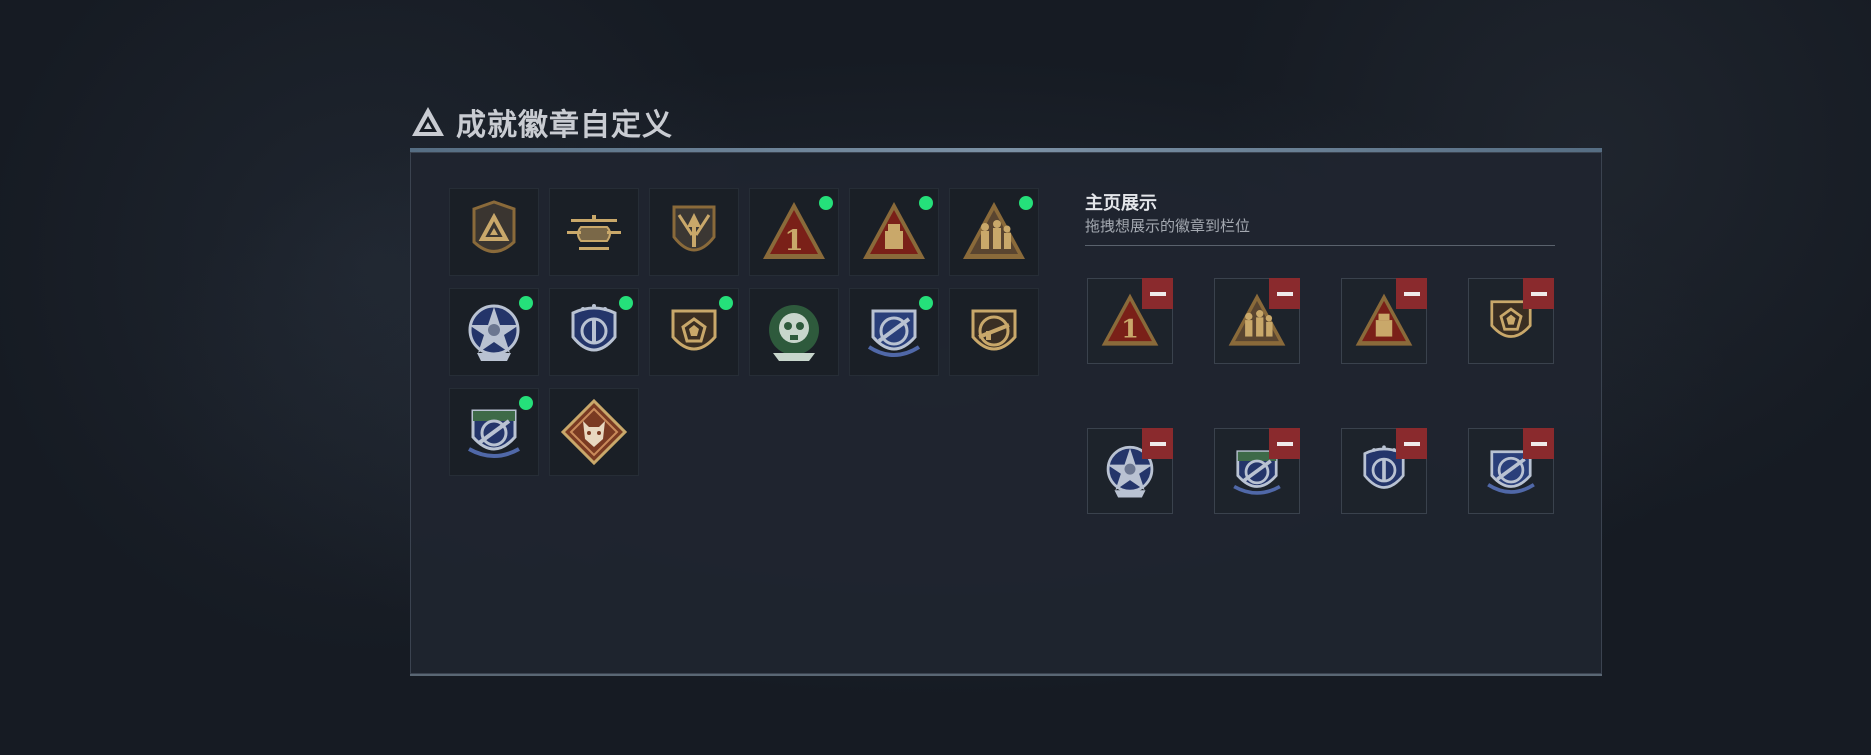 The width and height of the screenshot is (1871, 755). What do you see at coordinates (1121, 203) in the screenshot?
I see `display-title: 主页展示` at bounding box center [1121, 203].